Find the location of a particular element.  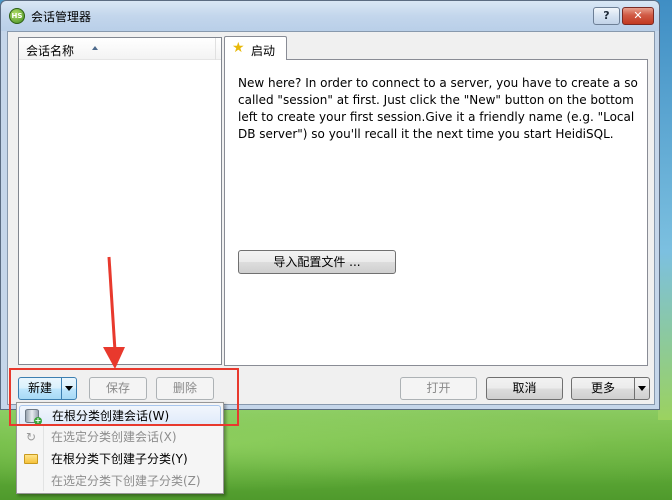

title-bar: HS 会话管理器 ? ✕ is located at coordinates (330, 16).